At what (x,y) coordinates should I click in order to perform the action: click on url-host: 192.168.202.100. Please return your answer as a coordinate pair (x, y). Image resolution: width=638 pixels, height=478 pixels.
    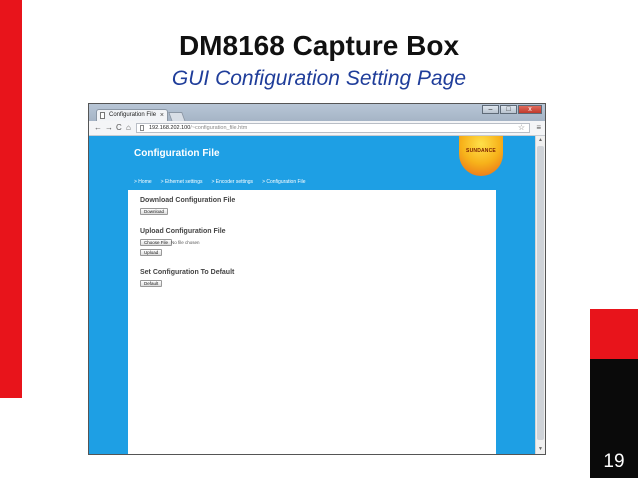
    Looking at the image, I should click on (170, 128).